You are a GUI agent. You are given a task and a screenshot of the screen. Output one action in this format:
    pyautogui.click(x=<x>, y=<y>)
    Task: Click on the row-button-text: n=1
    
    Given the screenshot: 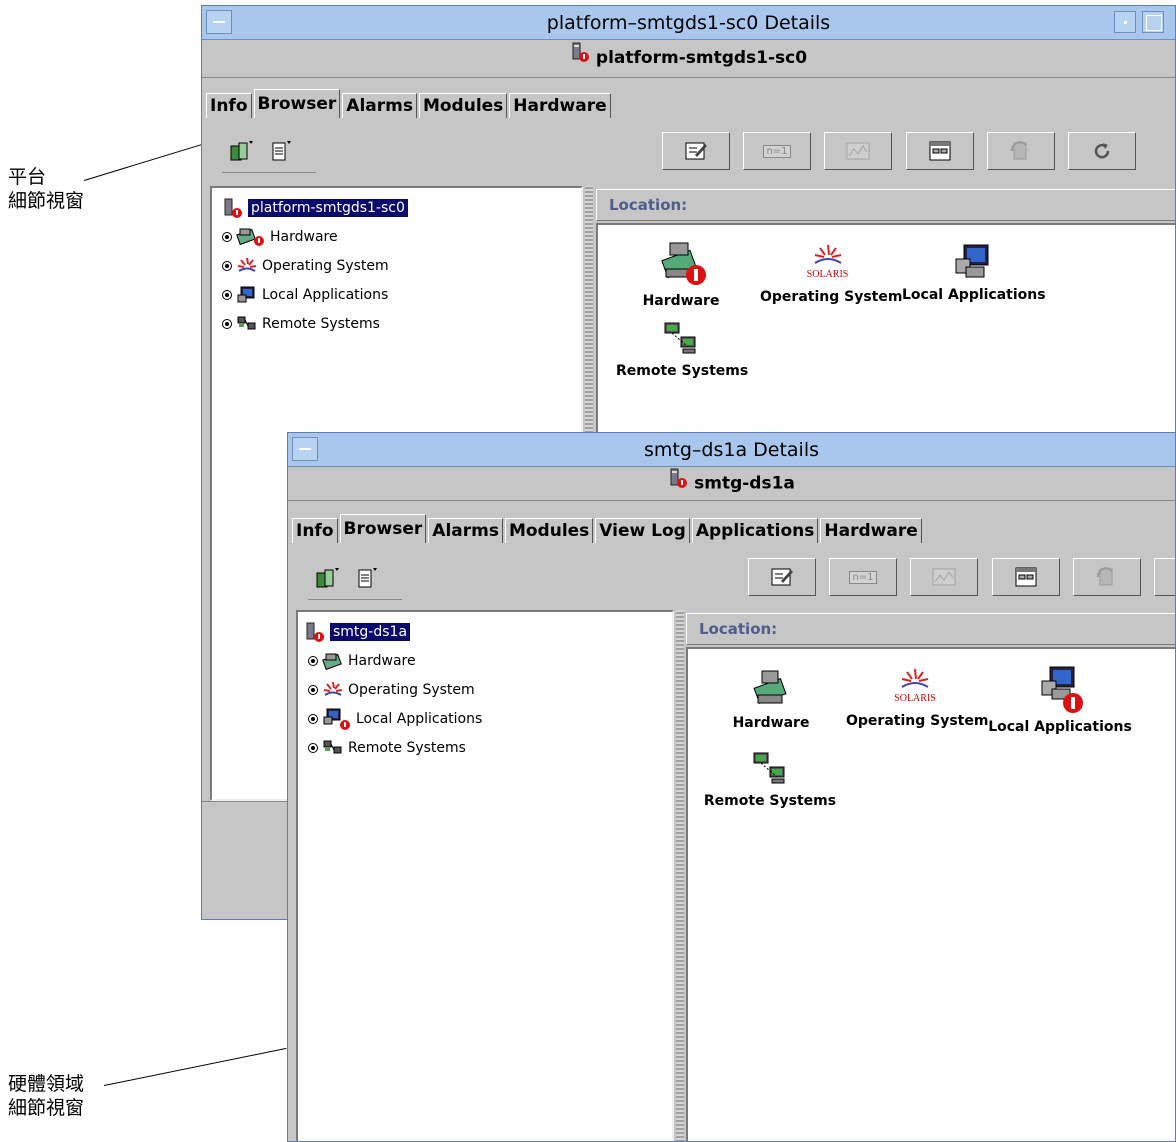 What is the action you would take?
    pyautogui.click(x=777, y=151)
    